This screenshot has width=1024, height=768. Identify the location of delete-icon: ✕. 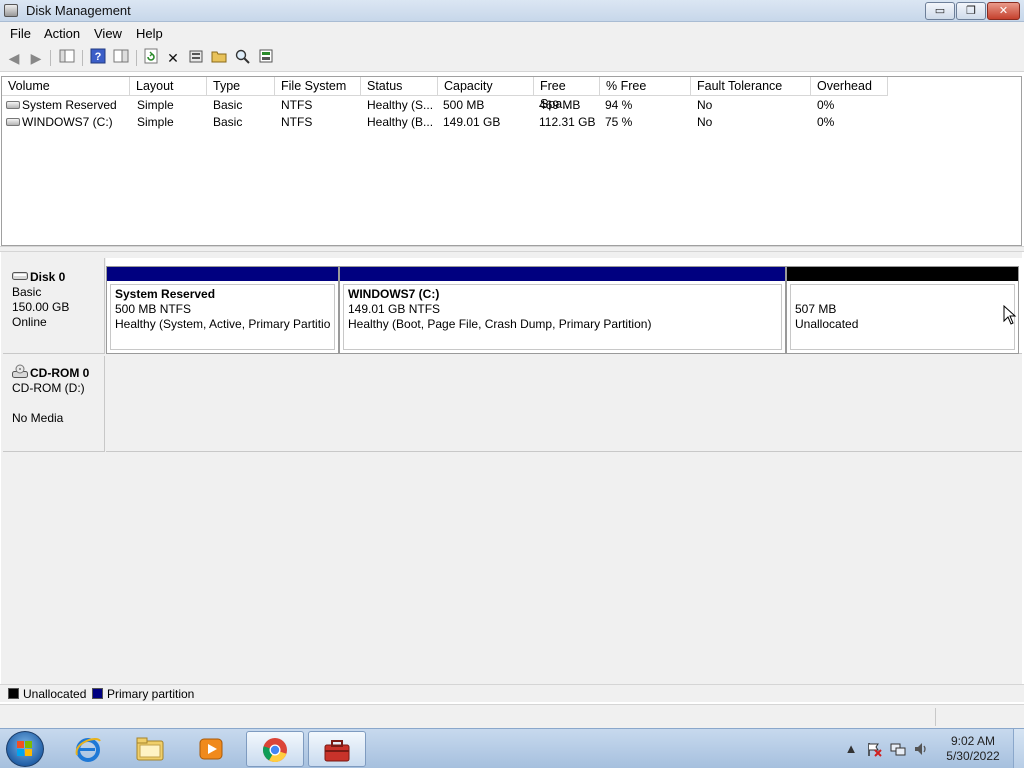
(173, 58).